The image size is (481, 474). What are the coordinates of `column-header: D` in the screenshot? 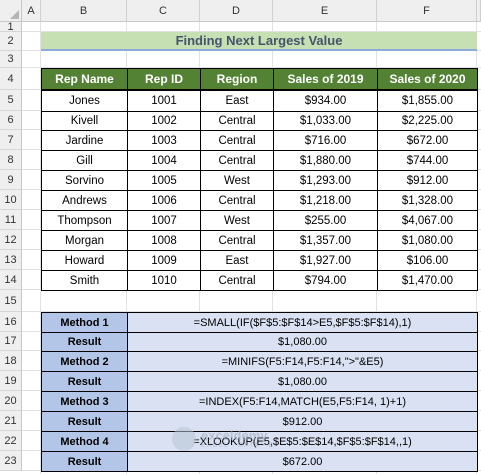 It's located at (236, 11).